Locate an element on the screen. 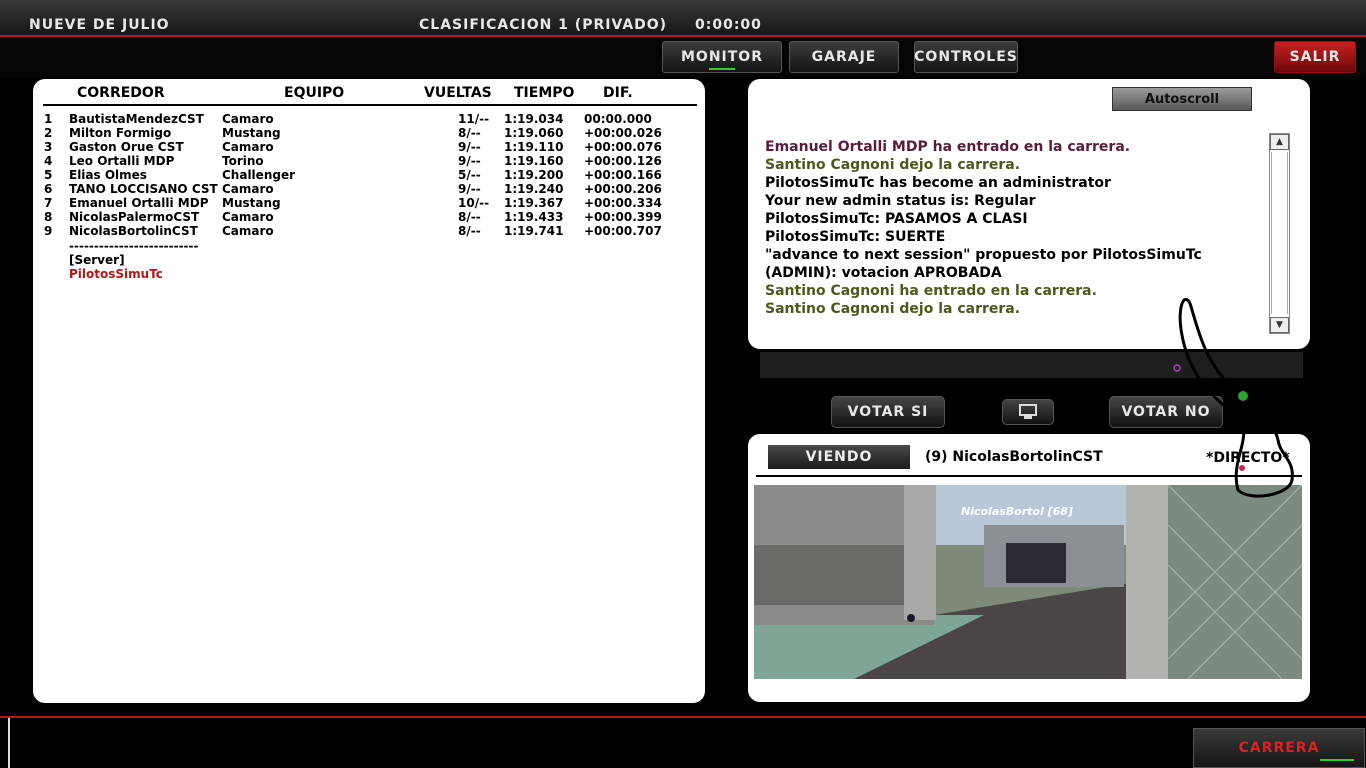 This screenshot has width=1366, height=768. standings-cell-driver: TANO LOCCISANO CST is located at coordinates (143, 189).